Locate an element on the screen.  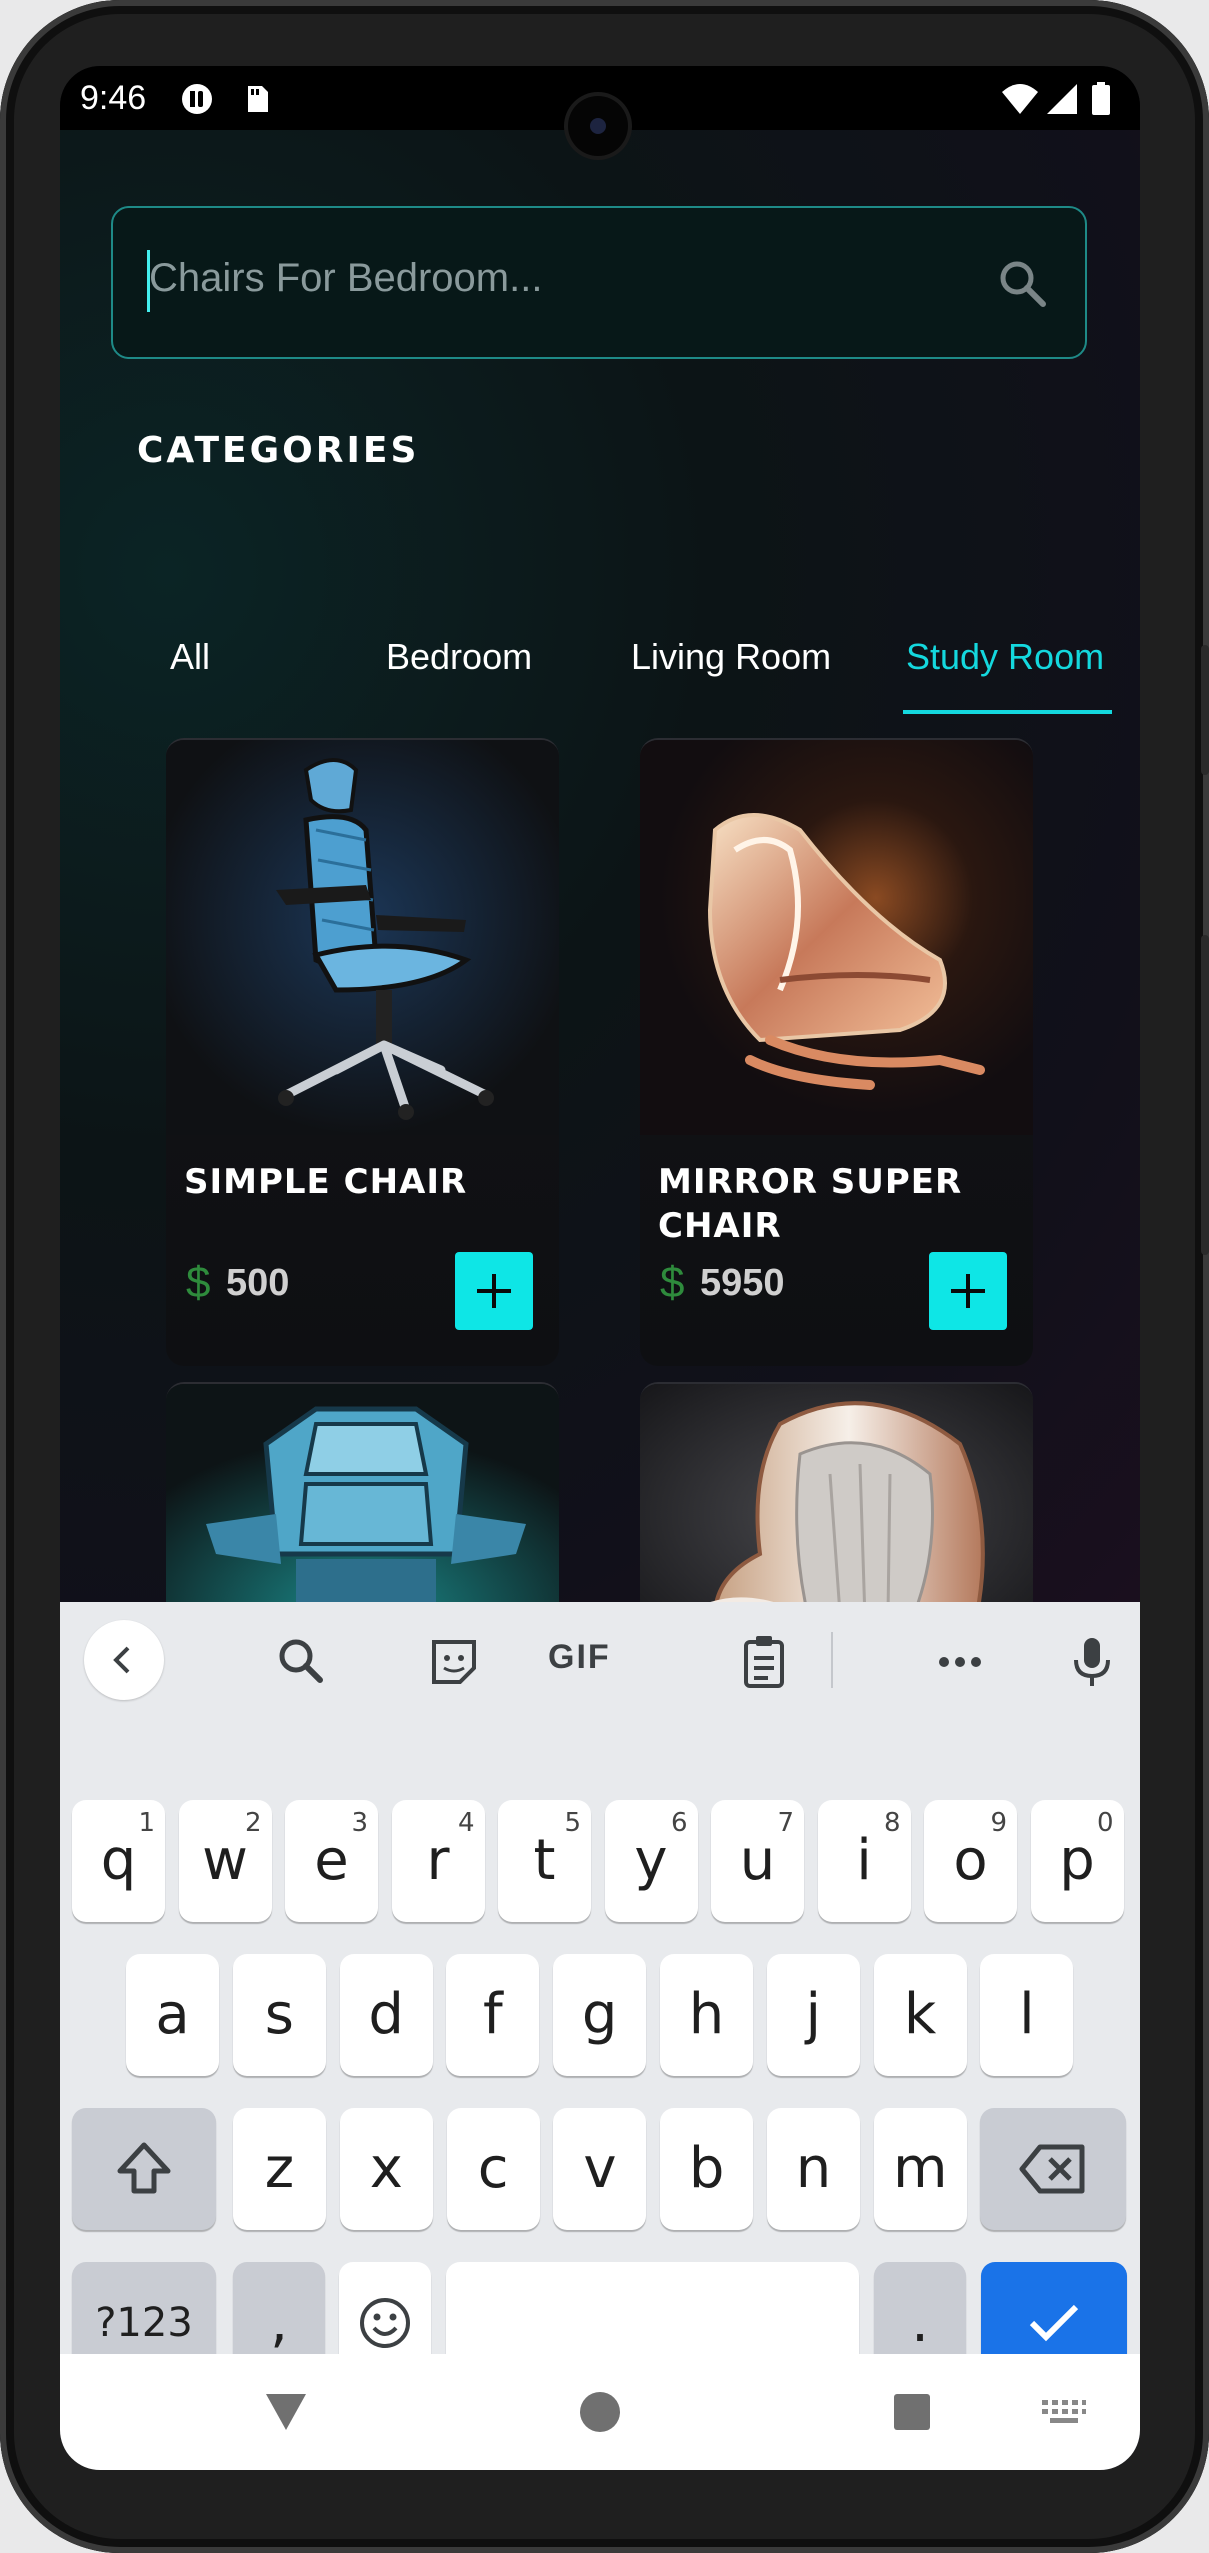
key-i: i8 is located at coordinates (864, 1861).